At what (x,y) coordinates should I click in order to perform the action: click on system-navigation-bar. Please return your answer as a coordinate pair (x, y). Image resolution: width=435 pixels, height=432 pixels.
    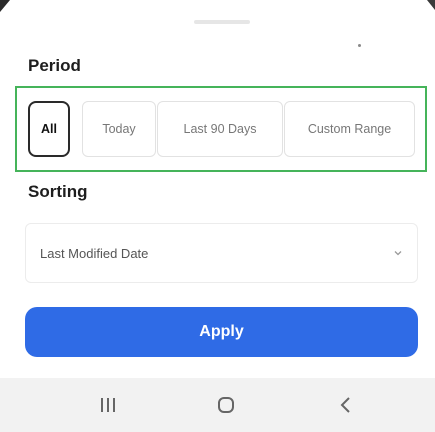
    Looking at the image, I should click on (217, 405).